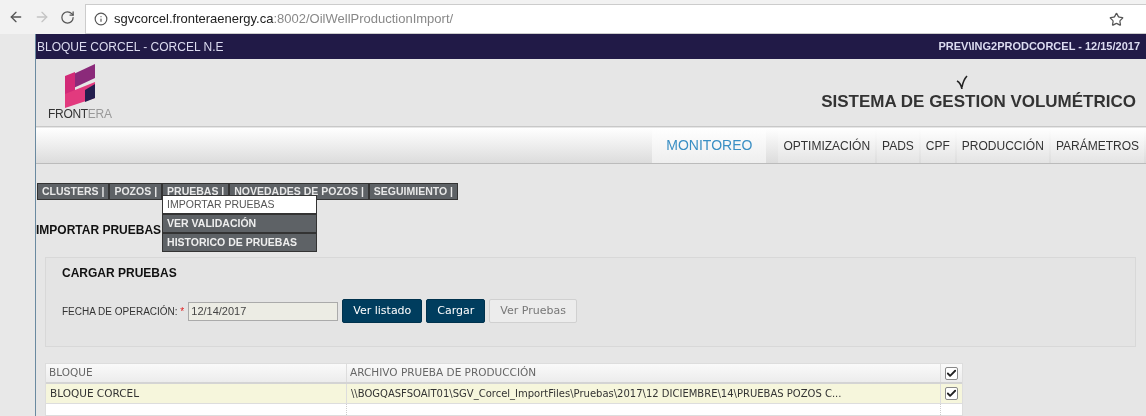 The image size is (1146, 416). I want to click on logo-text: FRONTERA, so click(80, 114).